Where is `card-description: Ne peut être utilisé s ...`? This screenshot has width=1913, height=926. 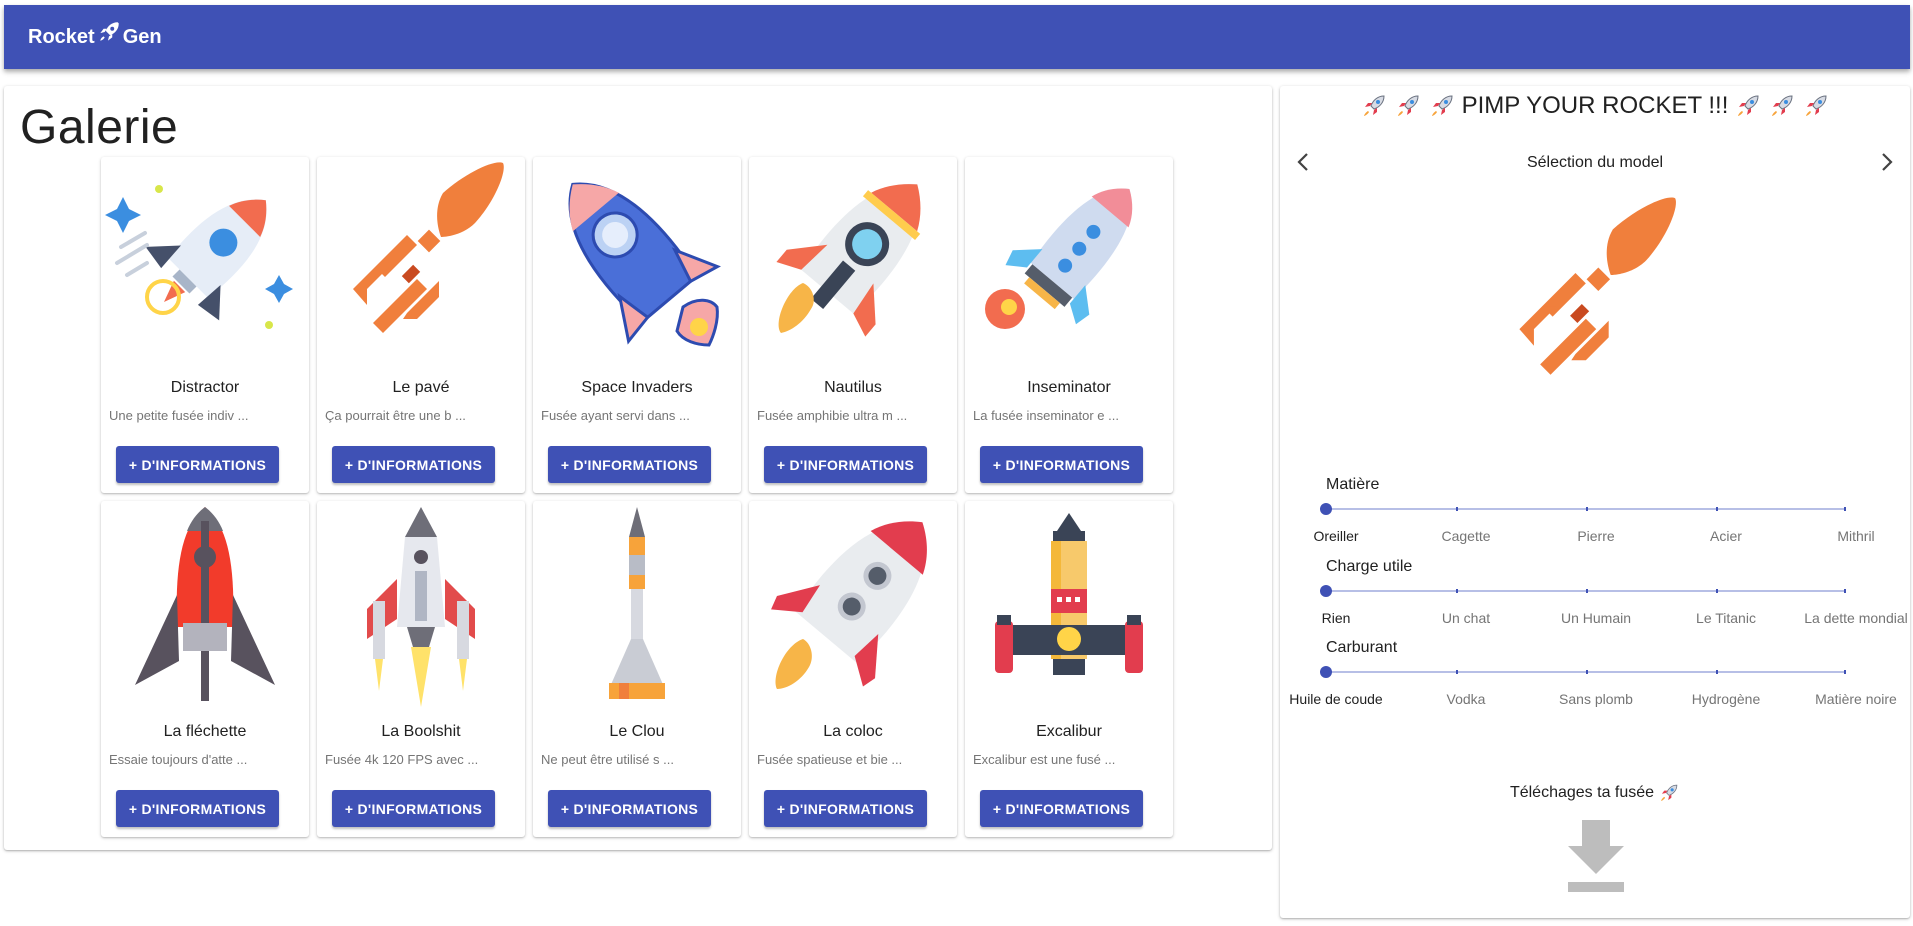 card-description: Ne peut être utilisé s ... is located at coordinates (607, 759).